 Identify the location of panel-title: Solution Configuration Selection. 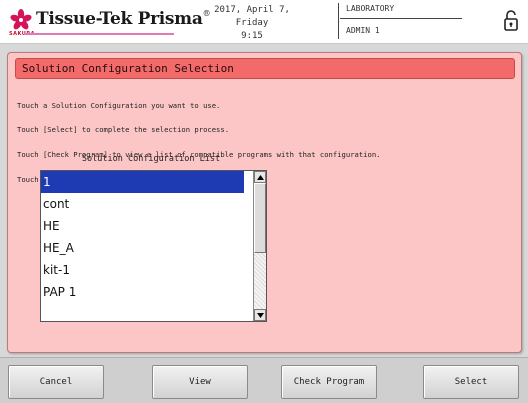
(265, 68).